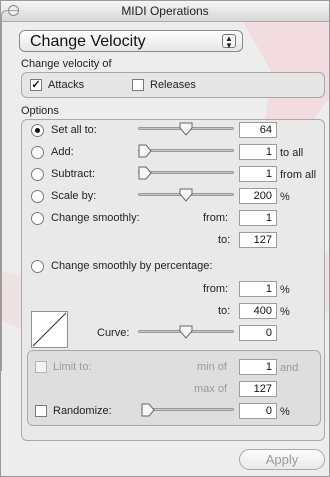  Describe the element at coordinates (74, 130) in the screenshot. I see `set-all-label: Set all to:` at that location.